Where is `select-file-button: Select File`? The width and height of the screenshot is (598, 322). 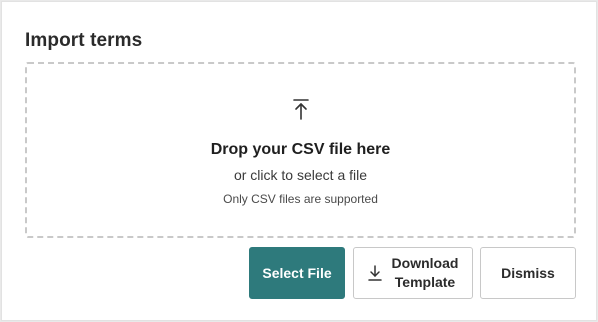
select-file-button: Select File is located at coordinates (297, 273).